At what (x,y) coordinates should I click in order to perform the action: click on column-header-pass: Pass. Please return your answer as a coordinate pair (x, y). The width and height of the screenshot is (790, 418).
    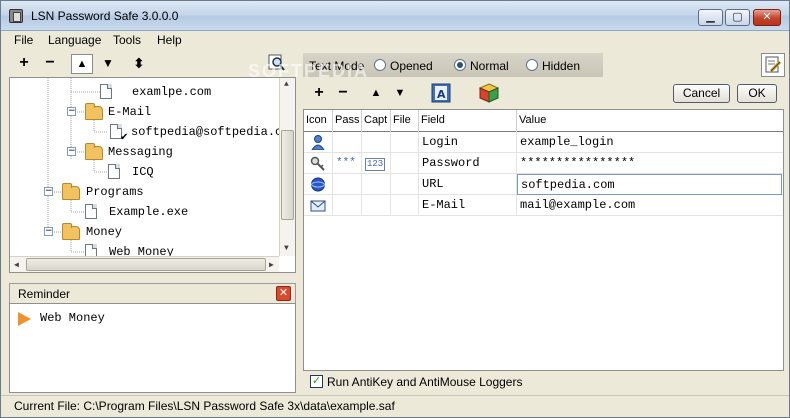
    Looking at the image, I should click on (347, 121).